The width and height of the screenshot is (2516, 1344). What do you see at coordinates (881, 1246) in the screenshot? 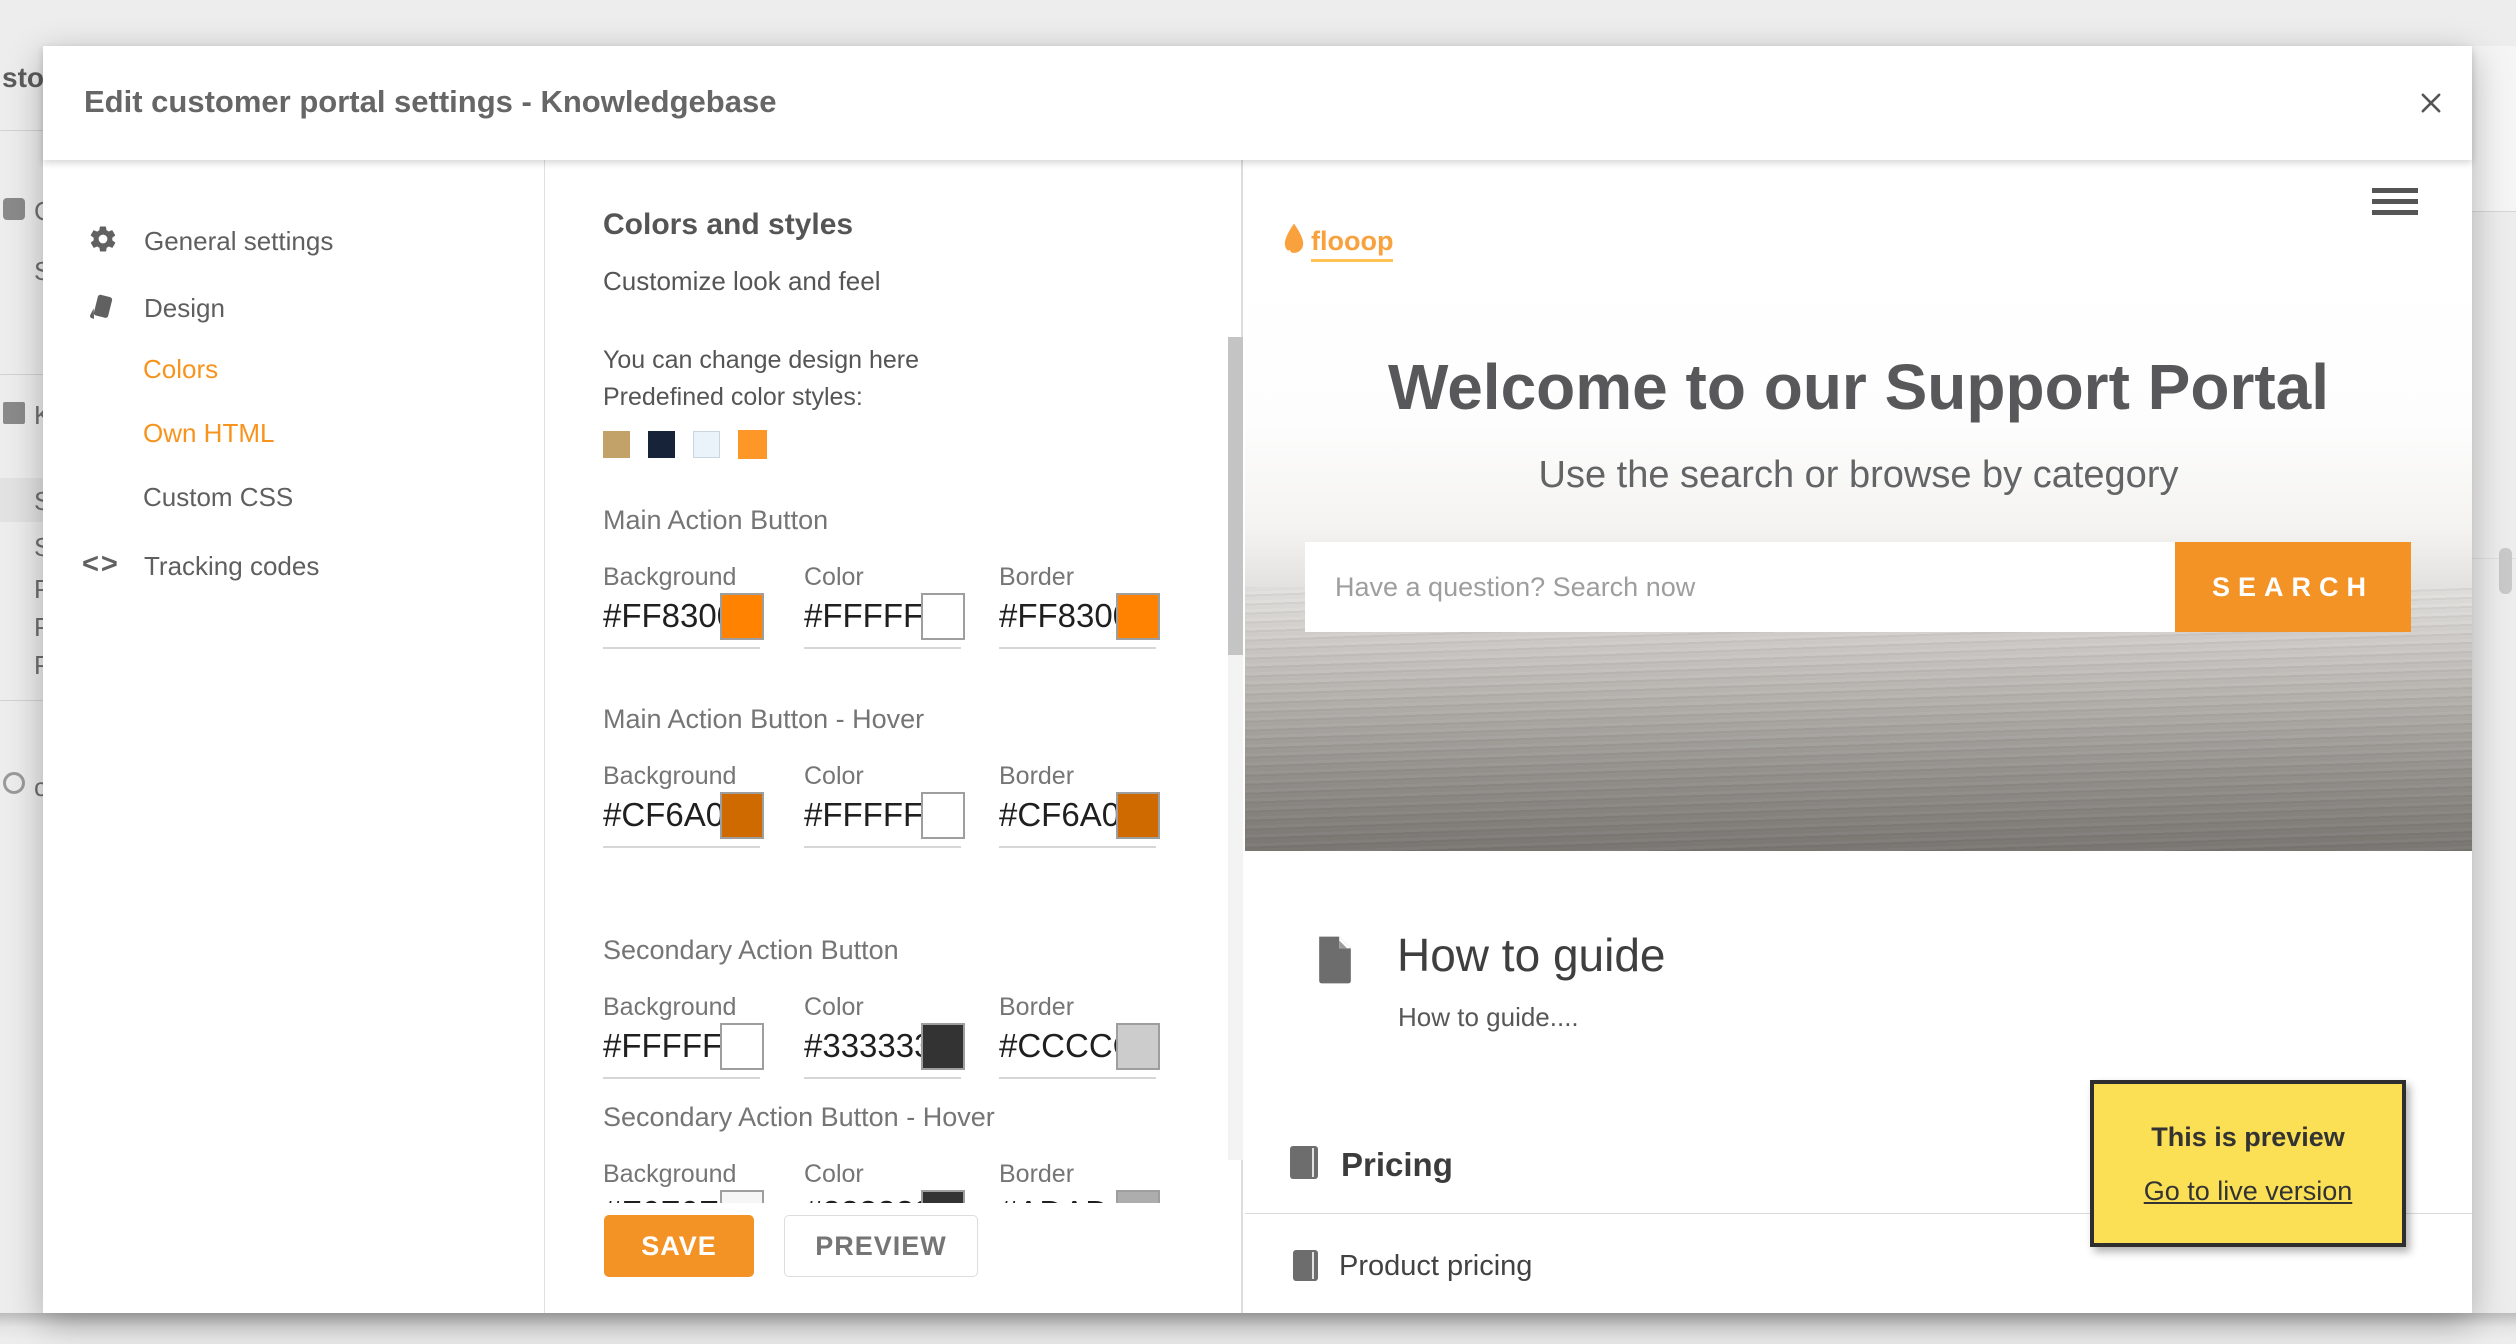
I see `preview-button: PREVIEW` at bounding box center [881, 1246].